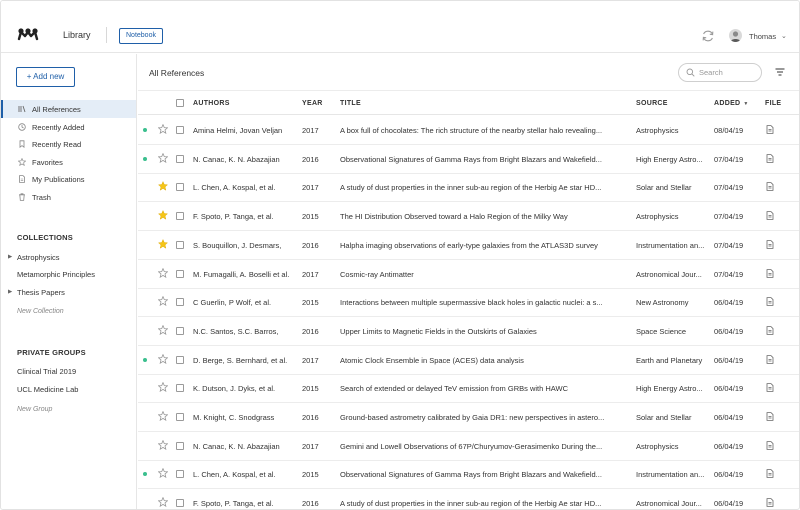 This screenshot has width=800, height=510. I want to click on user-name: Thomas, so click(762, 36).